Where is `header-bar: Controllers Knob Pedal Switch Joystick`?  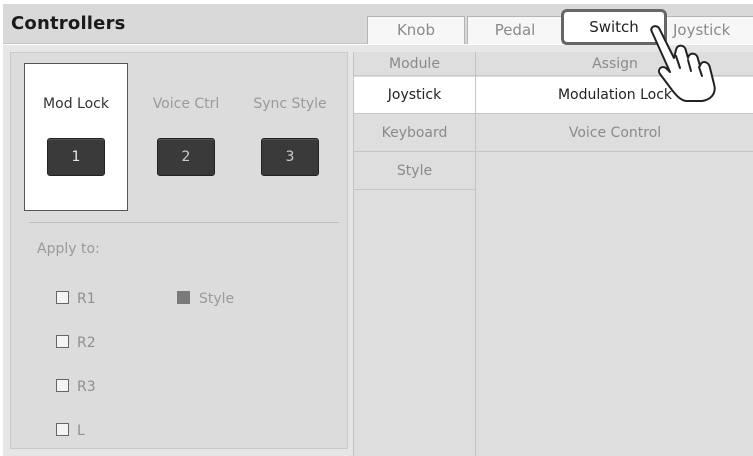 header-bar: Controllers Knob Pedal Switch Joystick is located at coordinates (378, 24).